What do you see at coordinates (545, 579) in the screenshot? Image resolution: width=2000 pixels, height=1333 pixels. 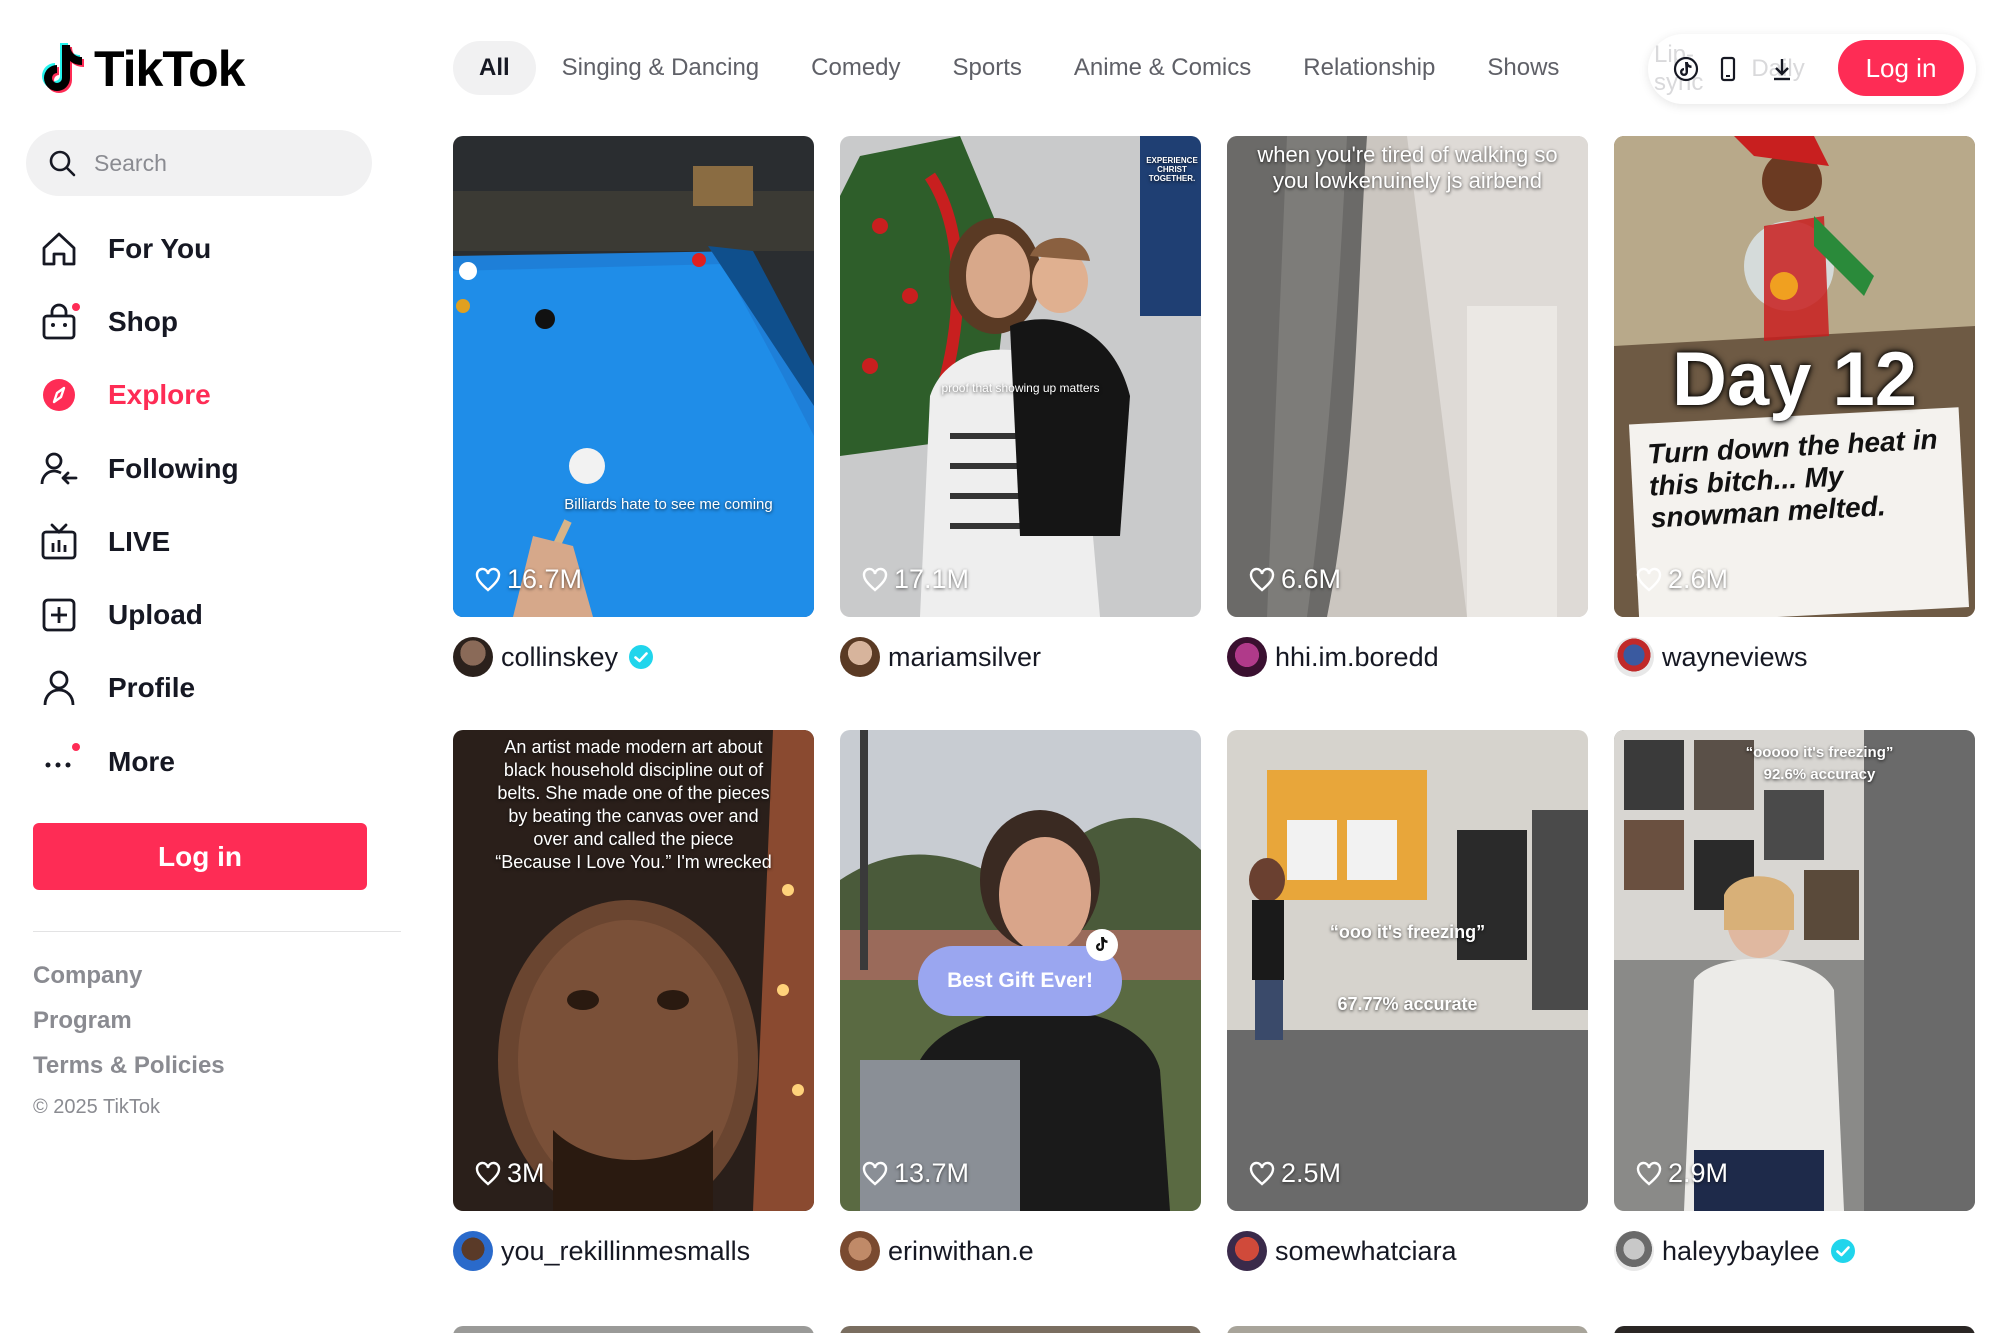 I see `like-count-value: 16.7M` at bounding box center [545, 579].